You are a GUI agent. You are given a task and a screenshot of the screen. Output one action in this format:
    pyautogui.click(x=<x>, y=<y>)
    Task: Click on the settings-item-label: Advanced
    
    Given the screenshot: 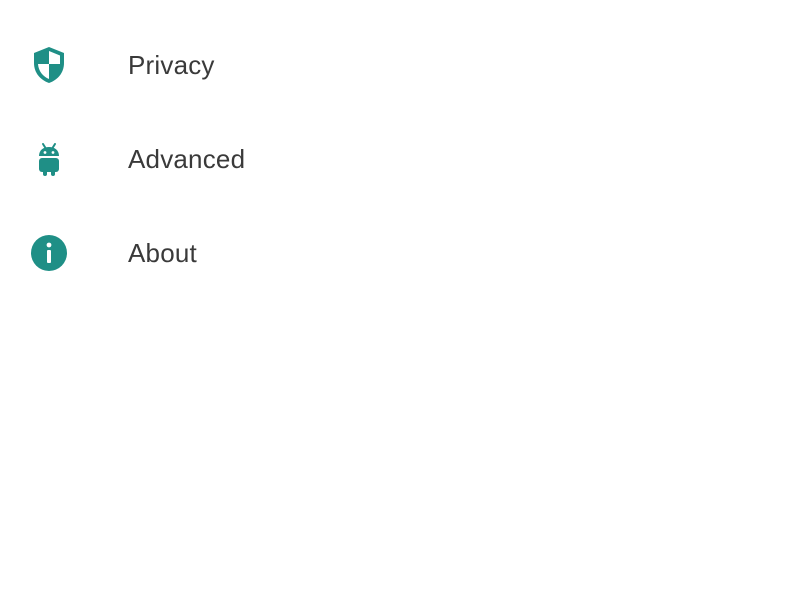 What is the action you would take?
    pyautogui.click(x=187, y=158)
    